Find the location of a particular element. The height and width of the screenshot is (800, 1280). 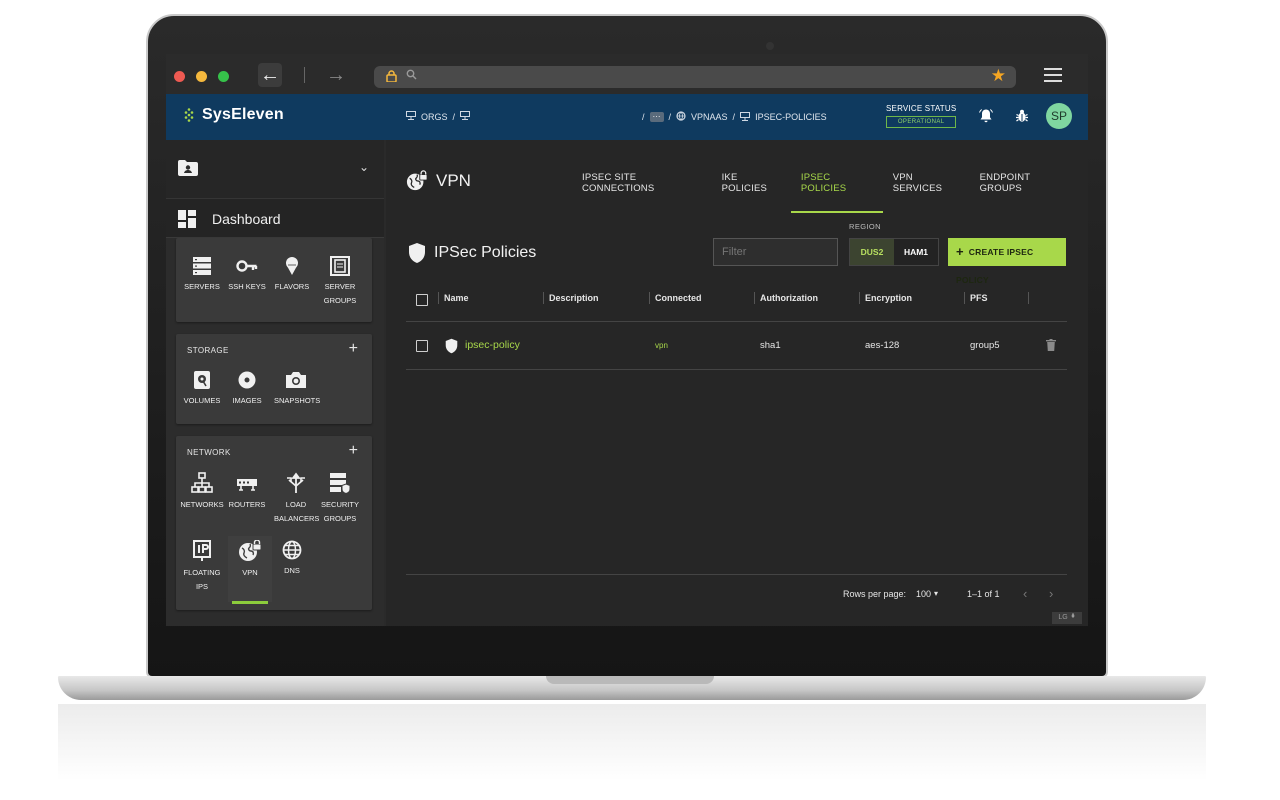

bug-icon is located at coordinates (1022, 116).